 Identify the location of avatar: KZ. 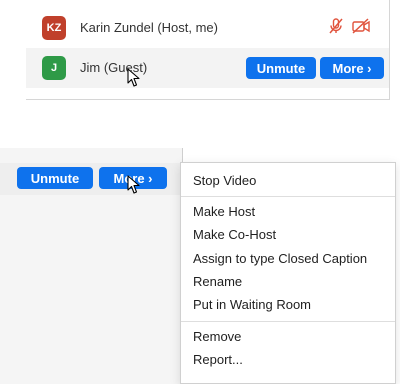
(54, 28).